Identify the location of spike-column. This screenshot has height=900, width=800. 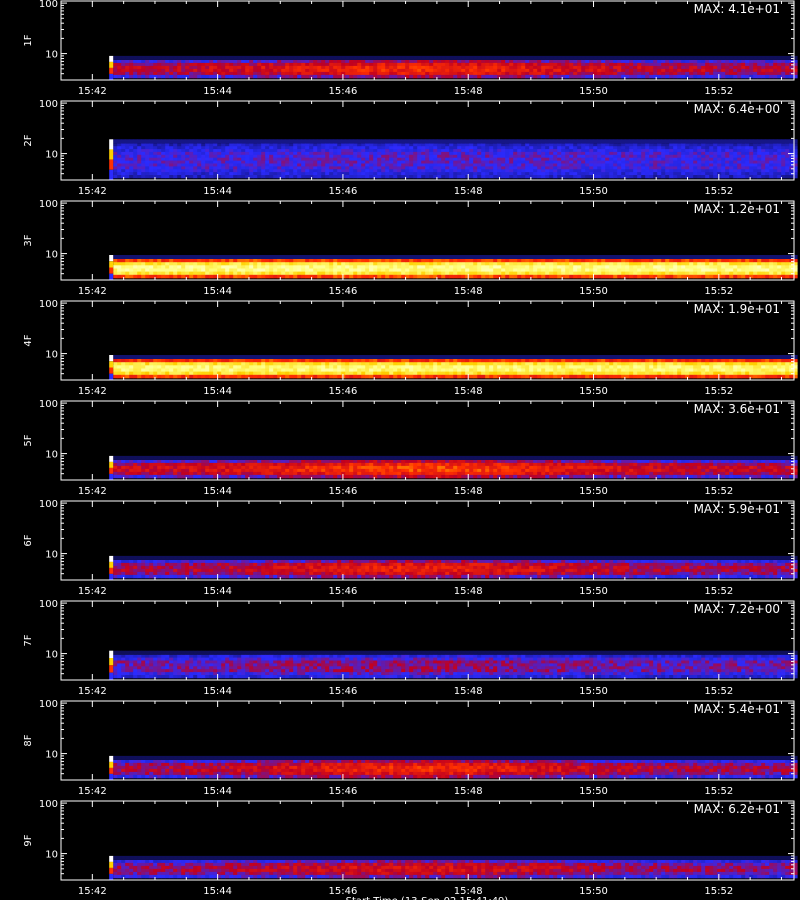
(111, 267).